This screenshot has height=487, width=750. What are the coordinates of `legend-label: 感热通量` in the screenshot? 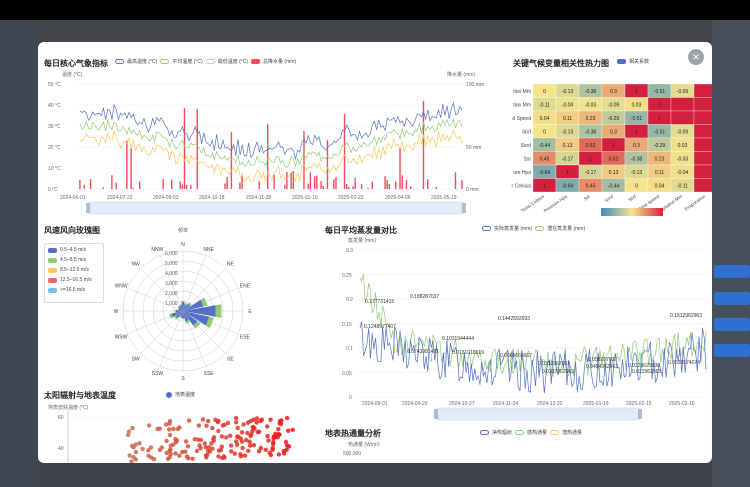 It's located at (537, 432).